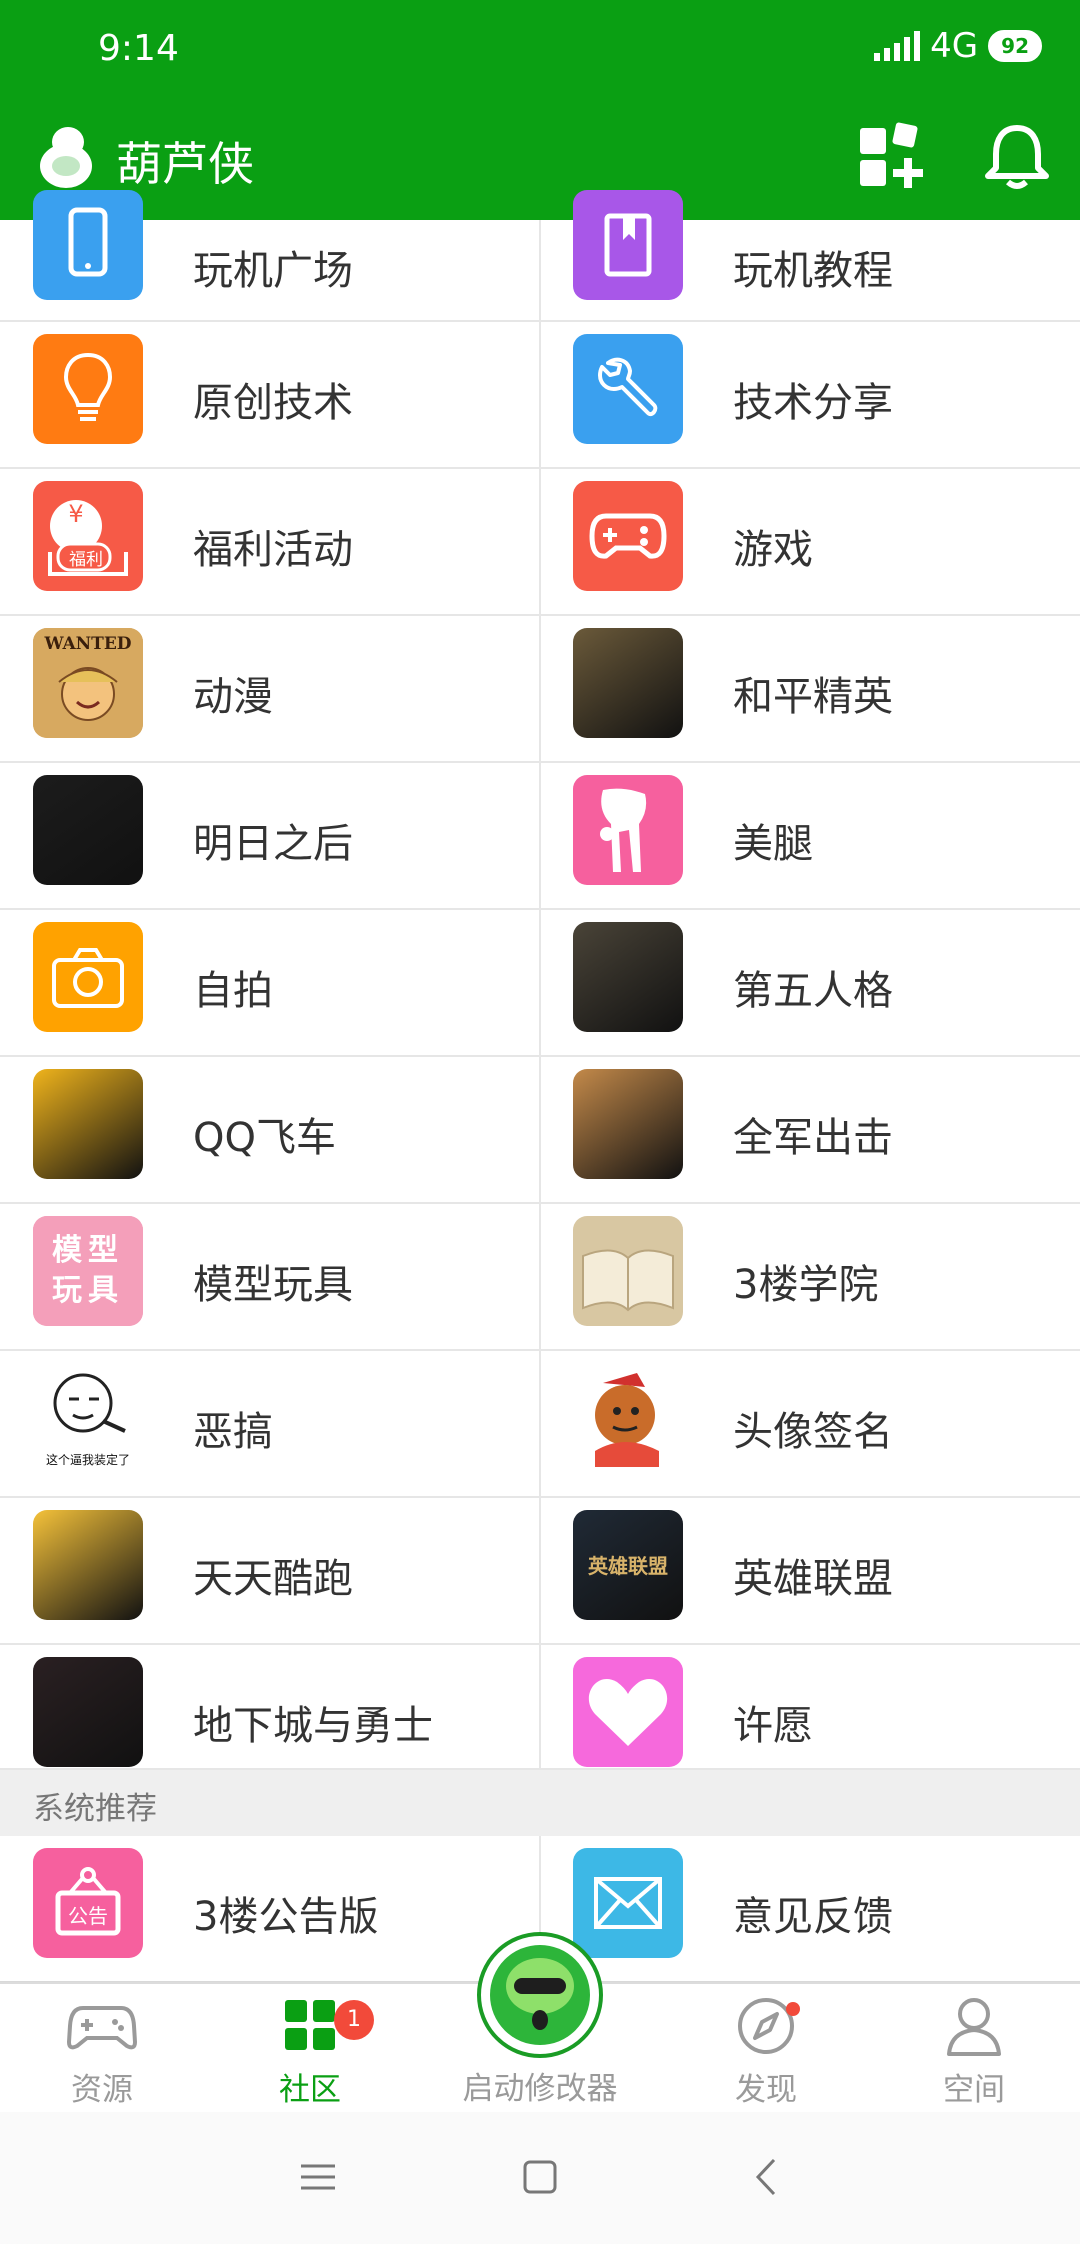 The height and width of the screenshot is (2244, 1080). Describe the element at coordinates (88, 536) in the screenshot. I see `welfare-icon: ¥ 福利` at that location.